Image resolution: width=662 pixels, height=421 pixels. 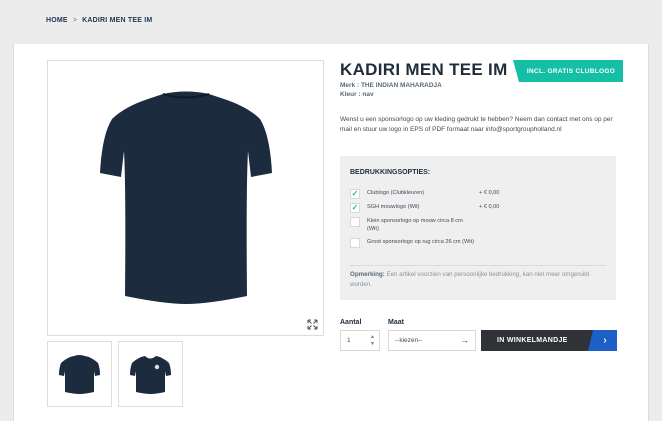 I want to click on add-to-cart-button: IN WINKELMANDJE ›, so click(x=549, y=340).